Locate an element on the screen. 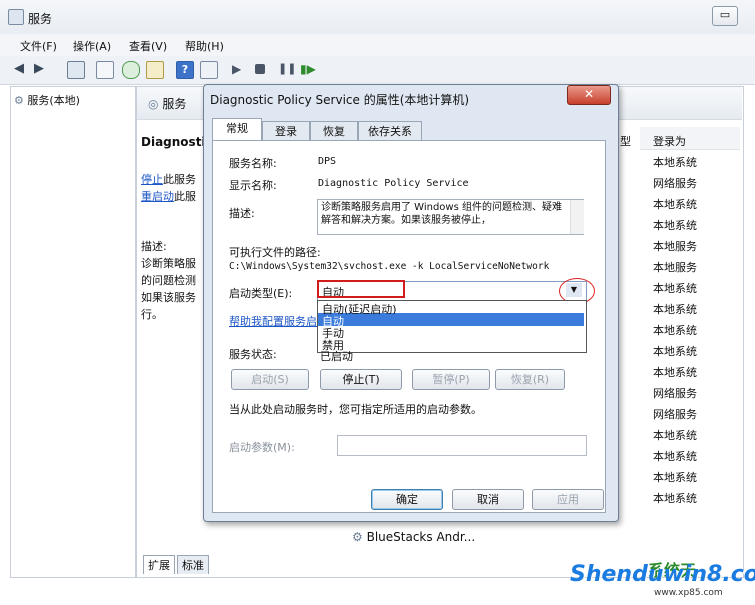 This screenshot has width=755, height=605. service-name-label: 服务名称: is located at coordinates (253, 163).